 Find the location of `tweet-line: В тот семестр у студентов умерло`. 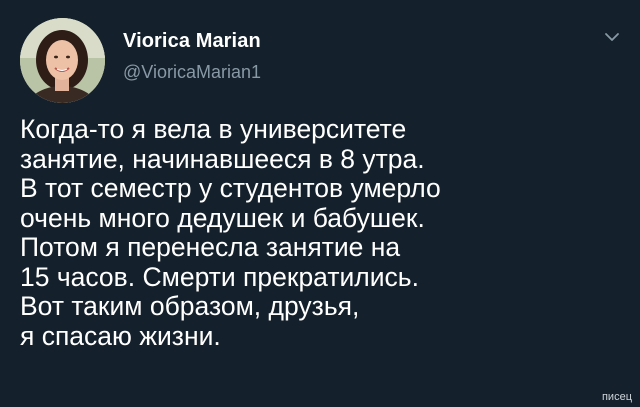

tweet-line: В тот семестр у студентов умерло is located at coordinates (230, 188).